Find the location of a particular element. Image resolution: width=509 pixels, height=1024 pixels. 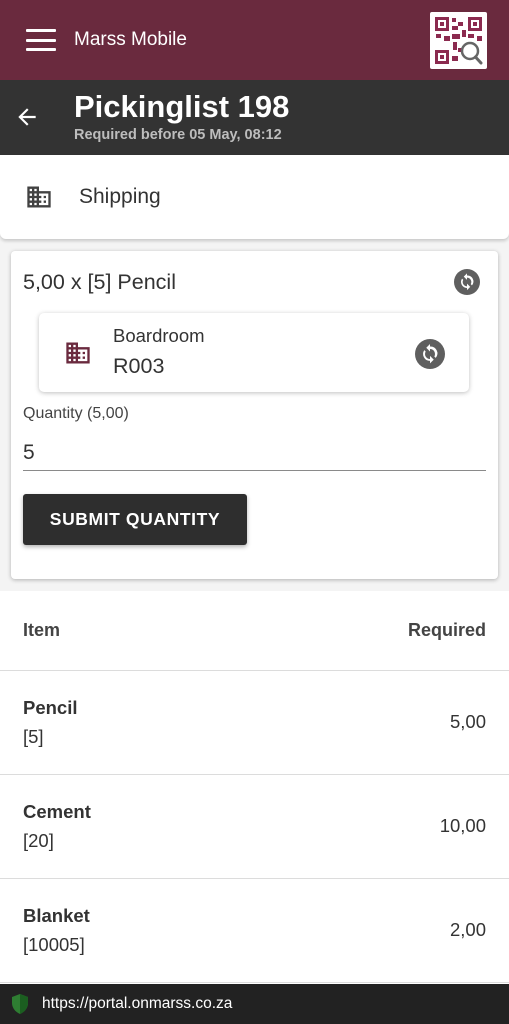

table-header: Item Required is located at coordinates (254, 631).